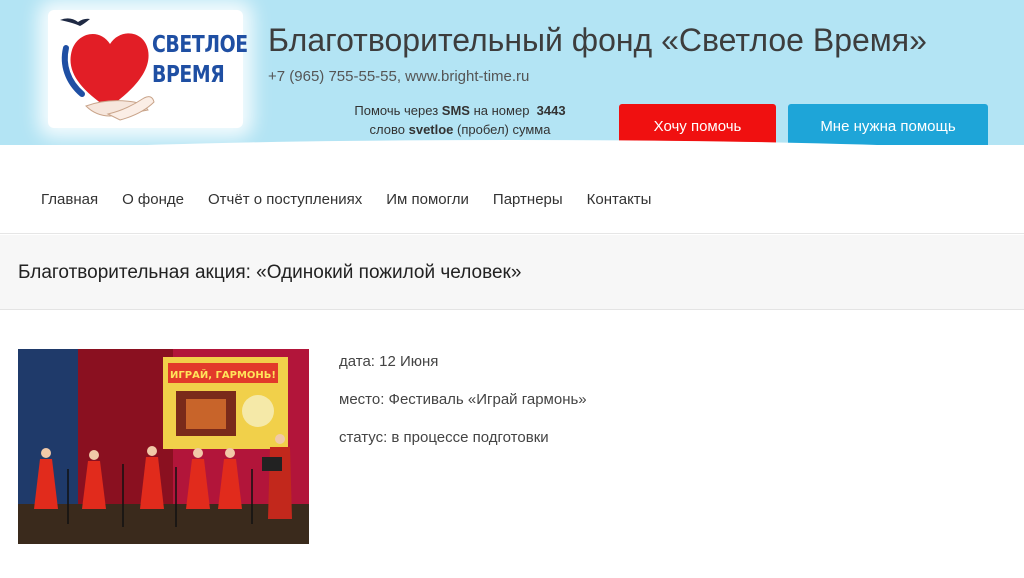 The height and width of the screenshot is (578, 1024). What do you see at coordinates (697, 124) in the screenshot?
I see `help-button: Хочу помочь` at bounding box center [697, 124].